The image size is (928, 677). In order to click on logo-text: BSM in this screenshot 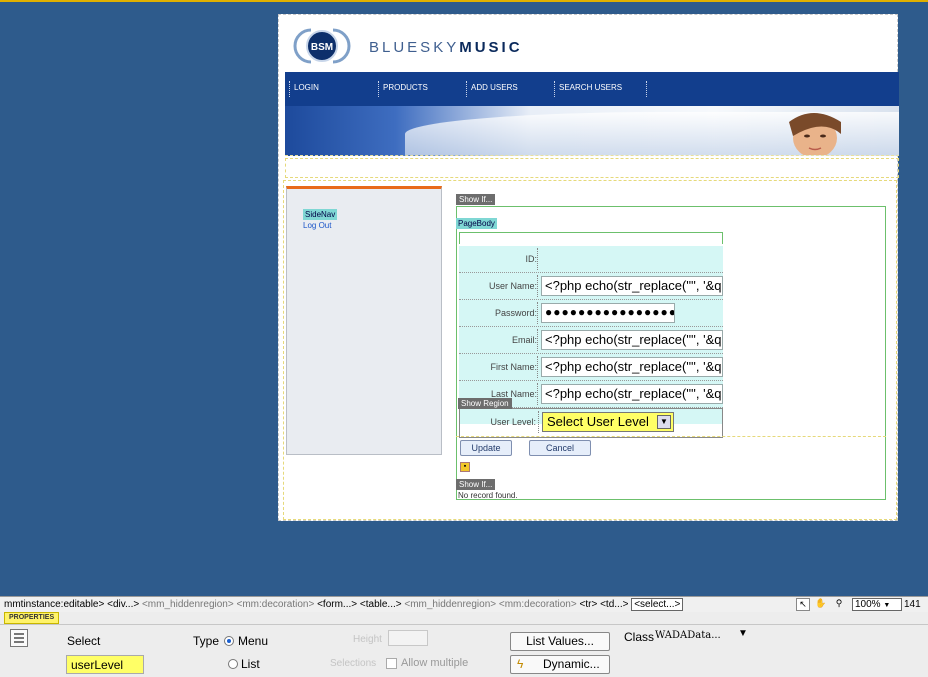, I will do `click(322, 47)`.